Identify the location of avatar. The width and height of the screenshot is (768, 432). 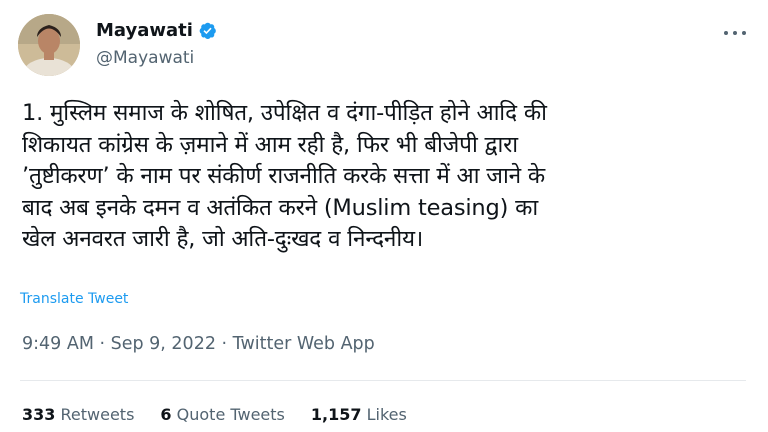
(49, 45).